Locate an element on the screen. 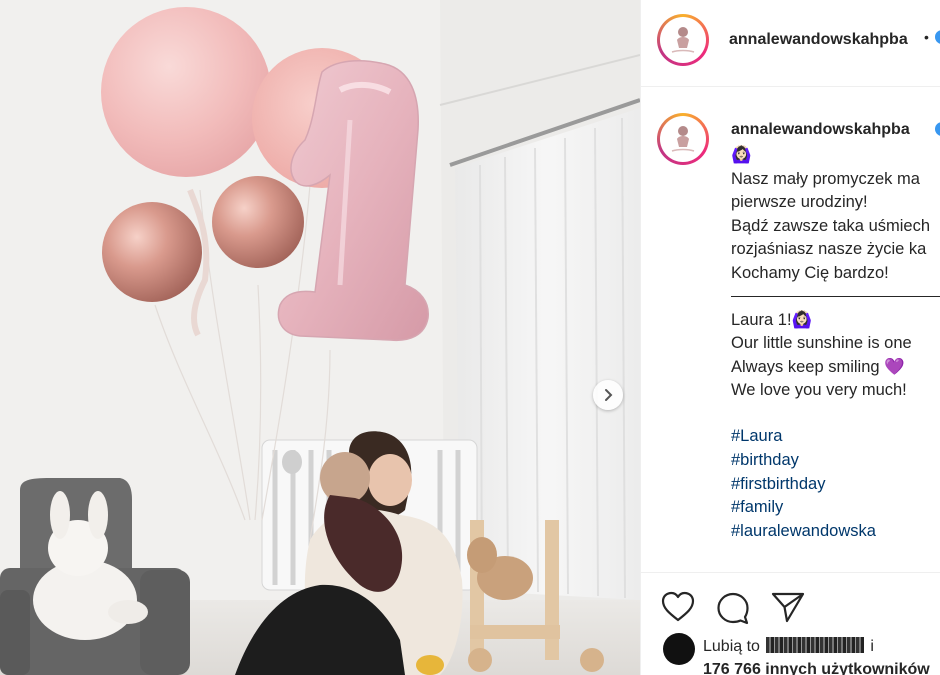 Image resolution: width=940 pixels, height=675 pixels. hashtag-link: #lauralewandowska is located at coordinates (835, 532).